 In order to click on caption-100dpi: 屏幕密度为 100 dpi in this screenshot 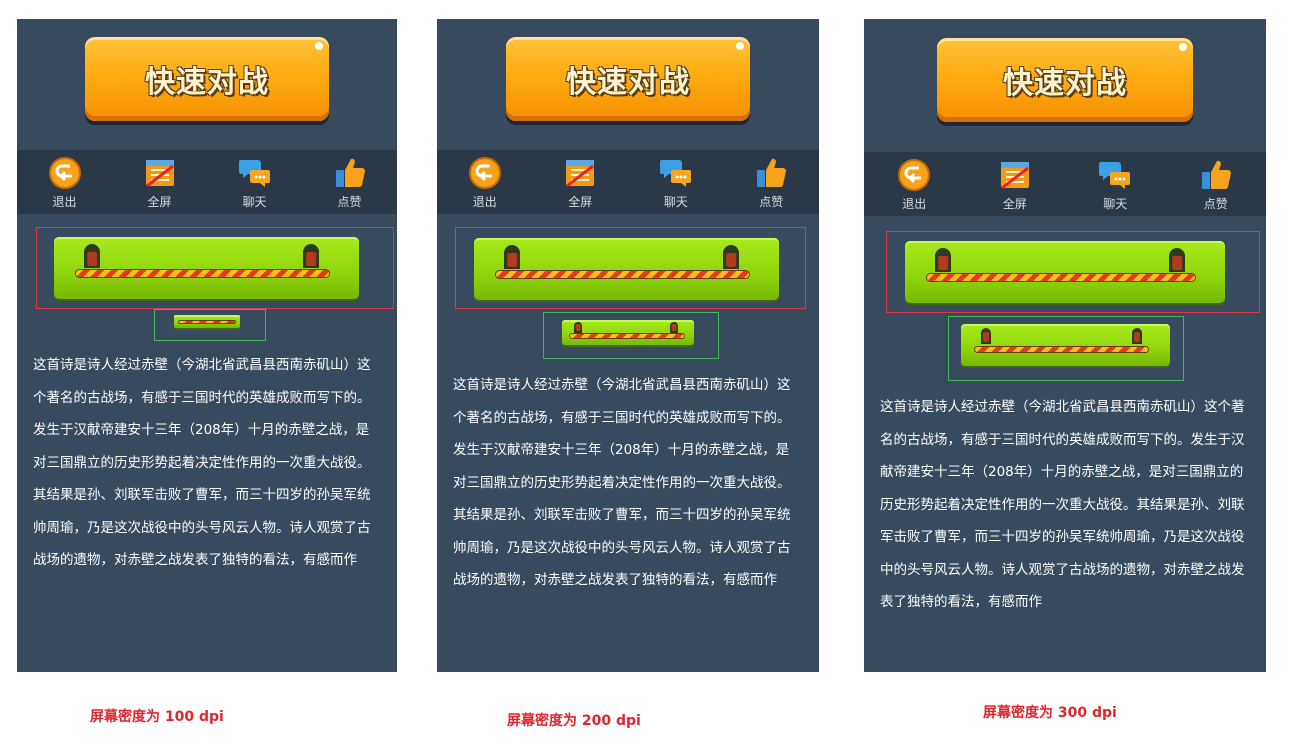, I will do `click(157, 717)`.